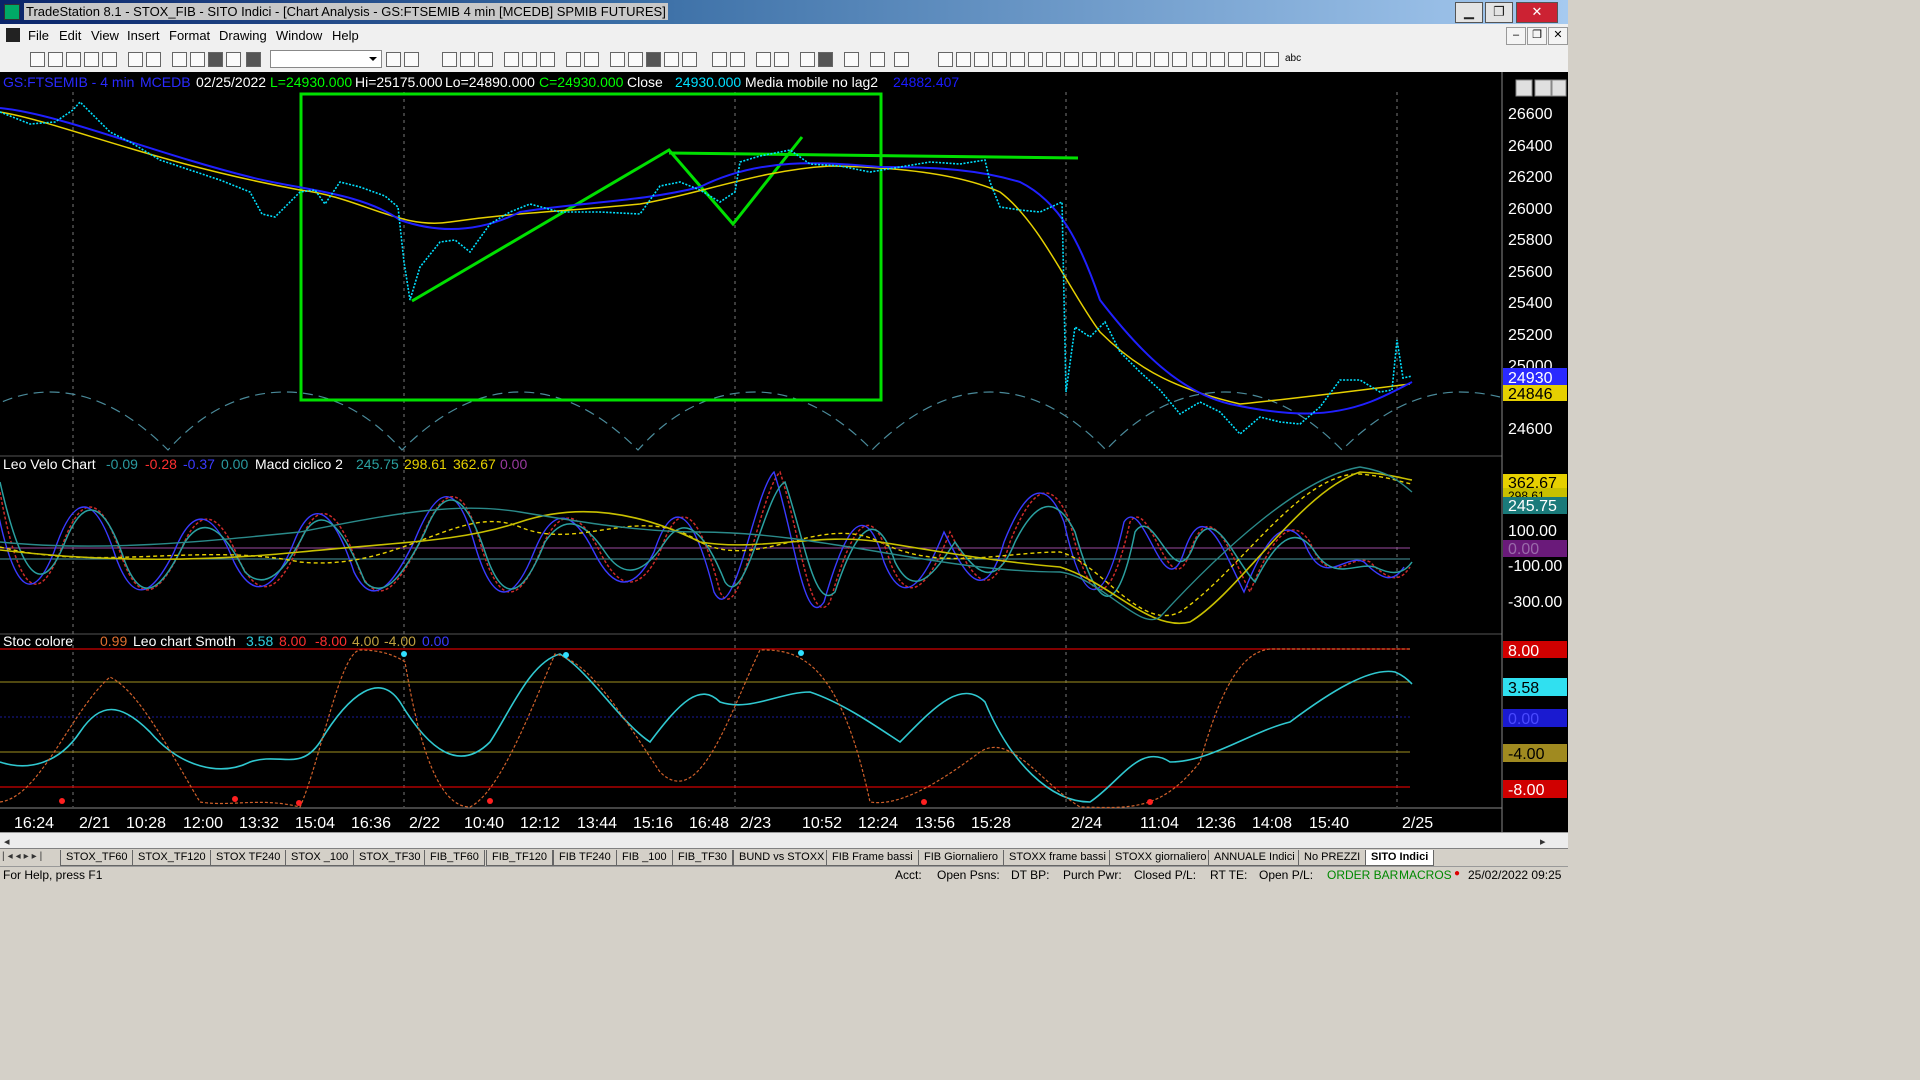  Describe the element at coordinates (1499, 12) in the screenshot. I see `maximize-button: ❐` at that location.